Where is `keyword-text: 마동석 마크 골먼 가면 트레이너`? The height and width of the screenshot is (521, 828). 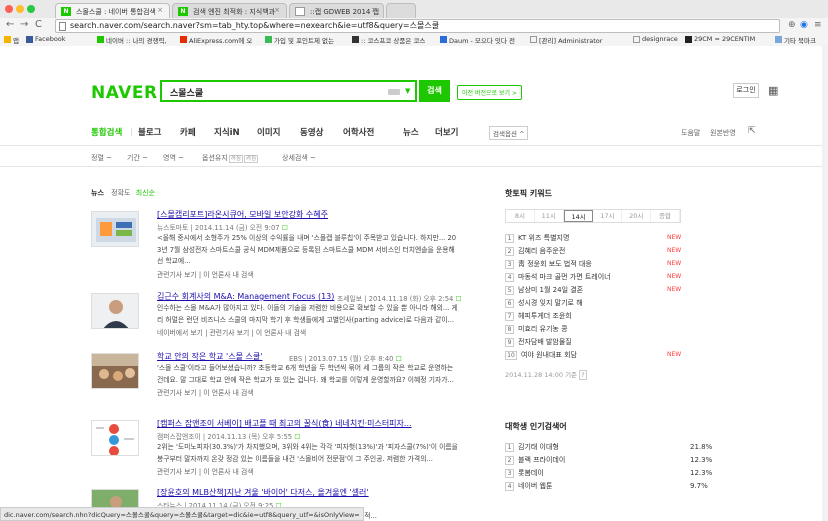
keyword-text: 마동석 마크 골먼 가면 트레이너 is located at coordinates (564, 277).